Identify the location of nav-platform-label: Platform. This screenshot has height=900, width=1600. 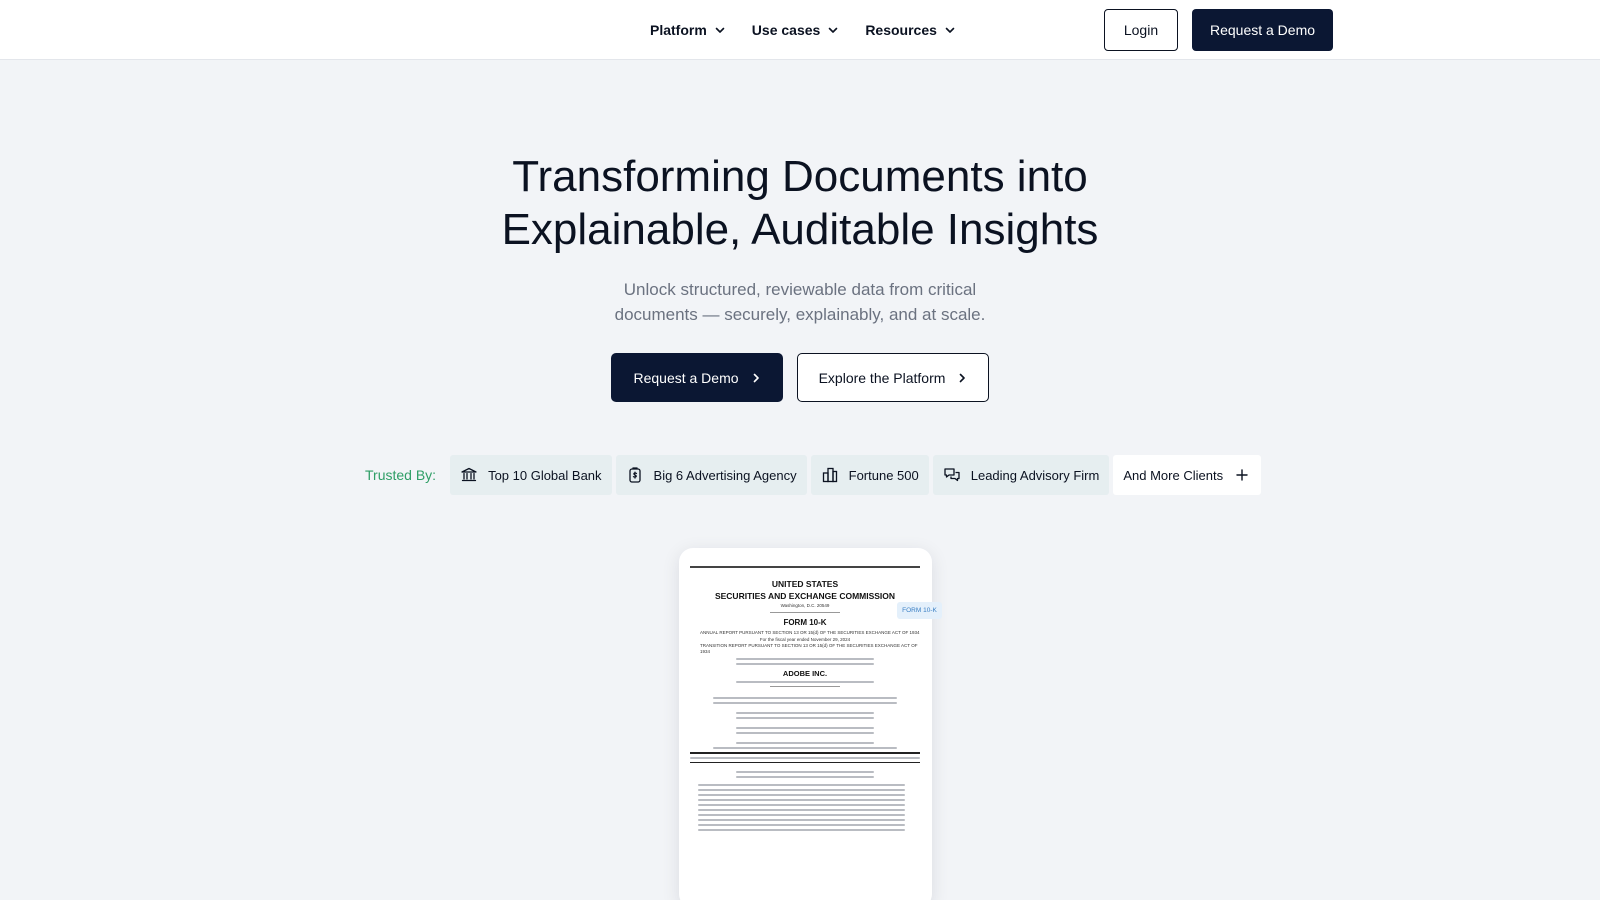
(678, 30).